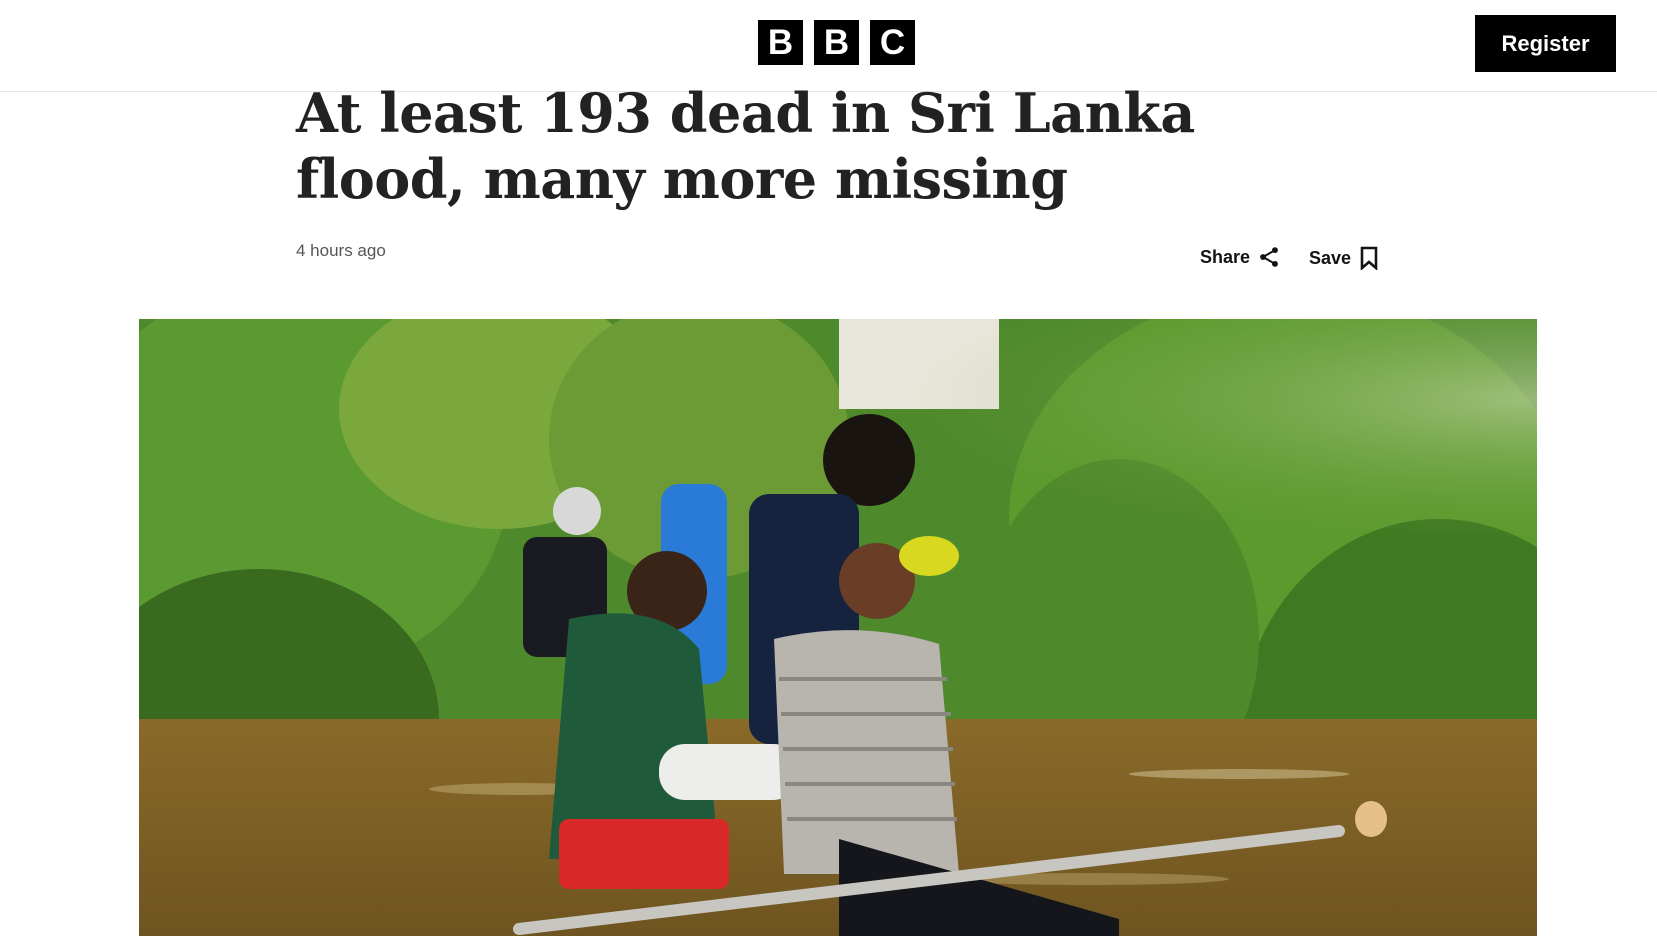 The height and width of the screenshot is (936, 1657). I want to click on article-timestamp: 4 hours ago, so click(341, 250).